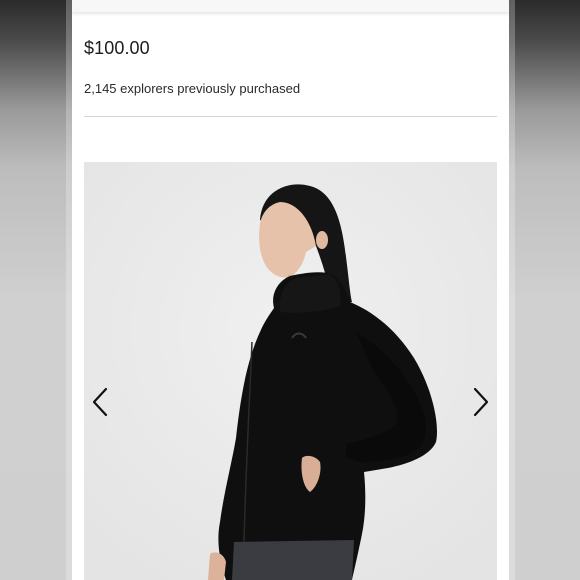 Image resolution: width=580 pixels, height=580 pixels. Describe the element at coordinates (117, 48) in the screenshot. I see `product-price: $100.00` at that location.